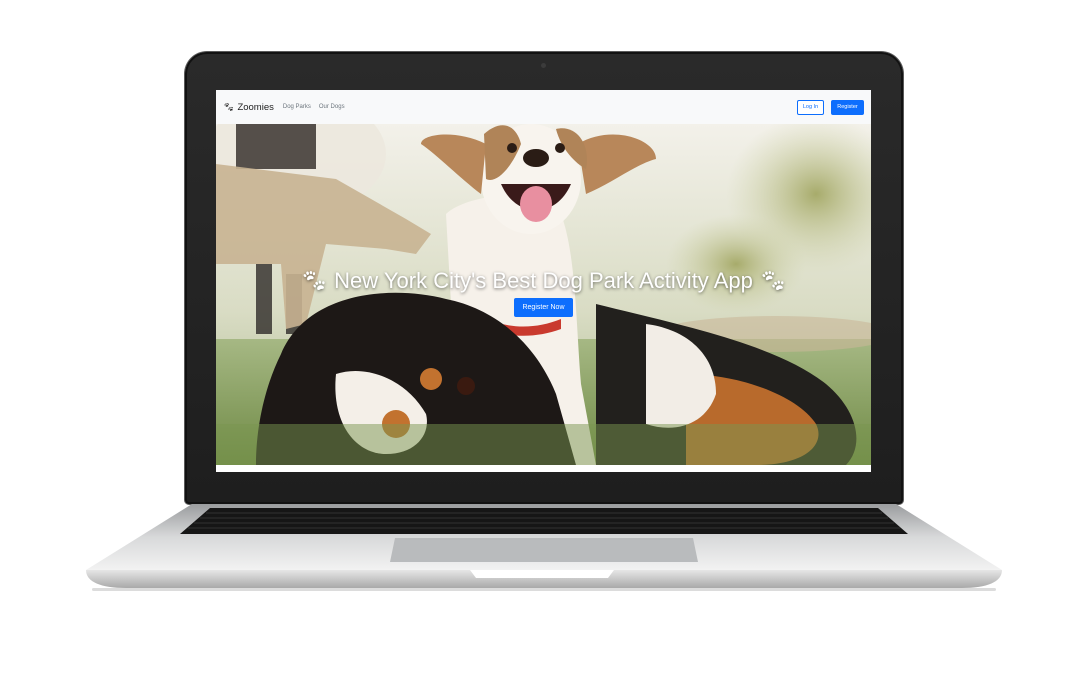 This screenshot has width=1076, height=681. What do you see at coordinates (255, 107) in the screenshot?
I see `brand-name: Zoomies` at bounding box center [255, 107].